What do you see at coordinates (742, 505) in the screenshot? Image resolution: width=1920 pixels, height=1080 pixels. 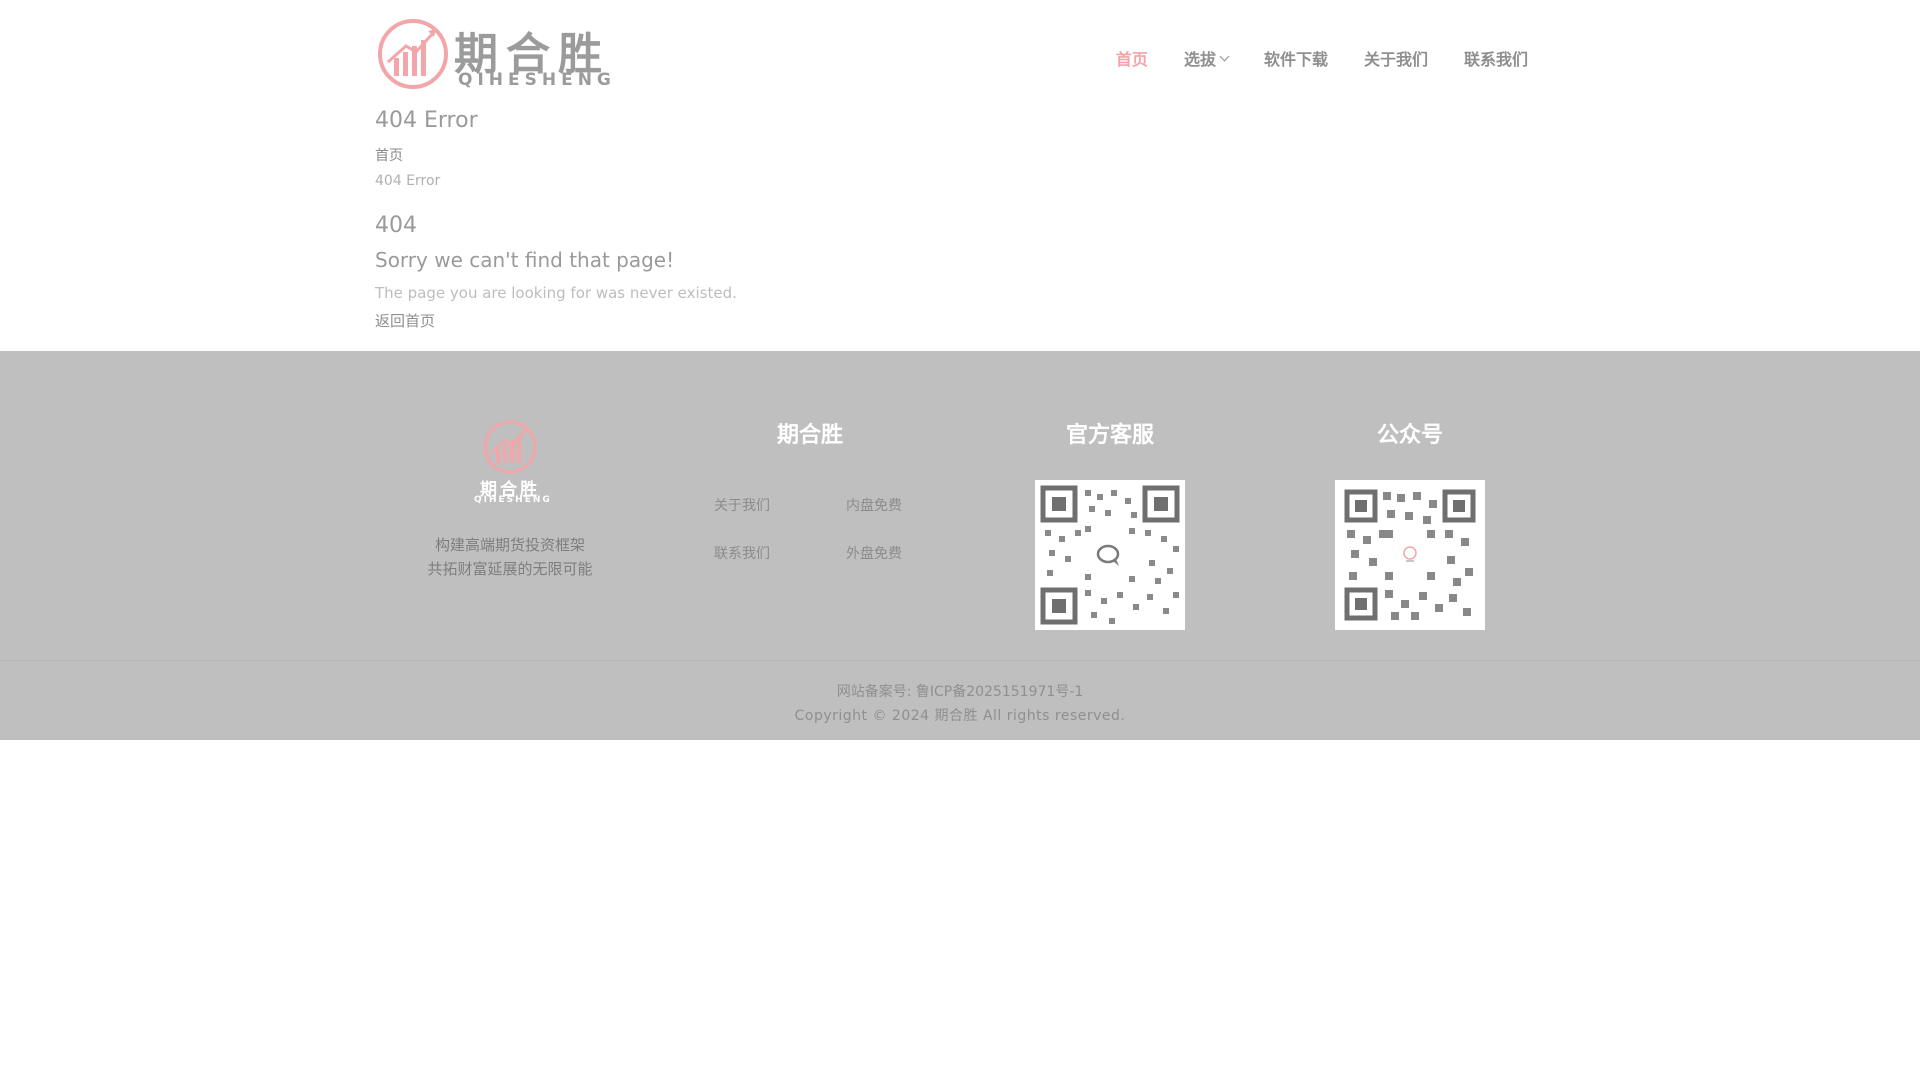 I see `footer-link-about: 关于我们` at bounding box center [742, 505].